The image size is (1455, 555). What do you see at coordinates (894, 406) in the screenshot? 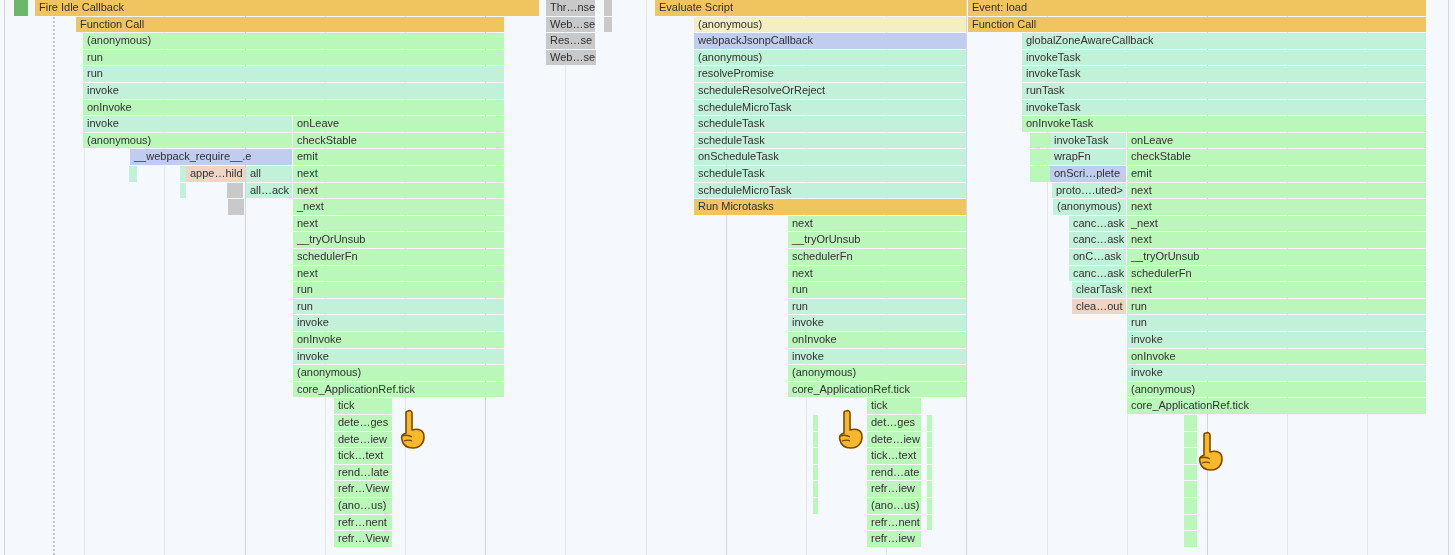
I see `call-bar: tick` at bounding box center [894, 406].